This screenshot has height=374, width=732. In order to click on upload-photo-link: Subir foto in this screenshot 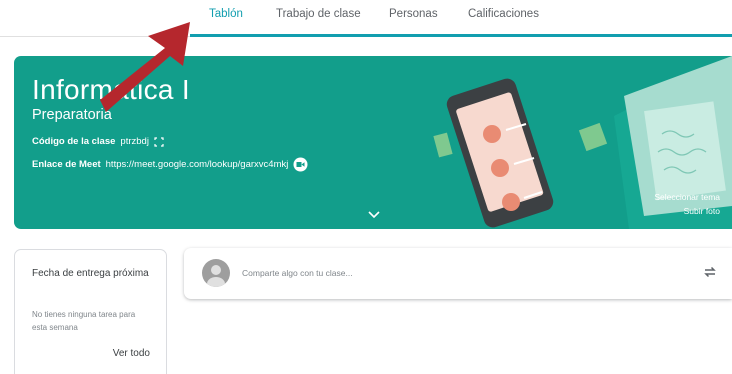, I will do `click(702, 211)`.